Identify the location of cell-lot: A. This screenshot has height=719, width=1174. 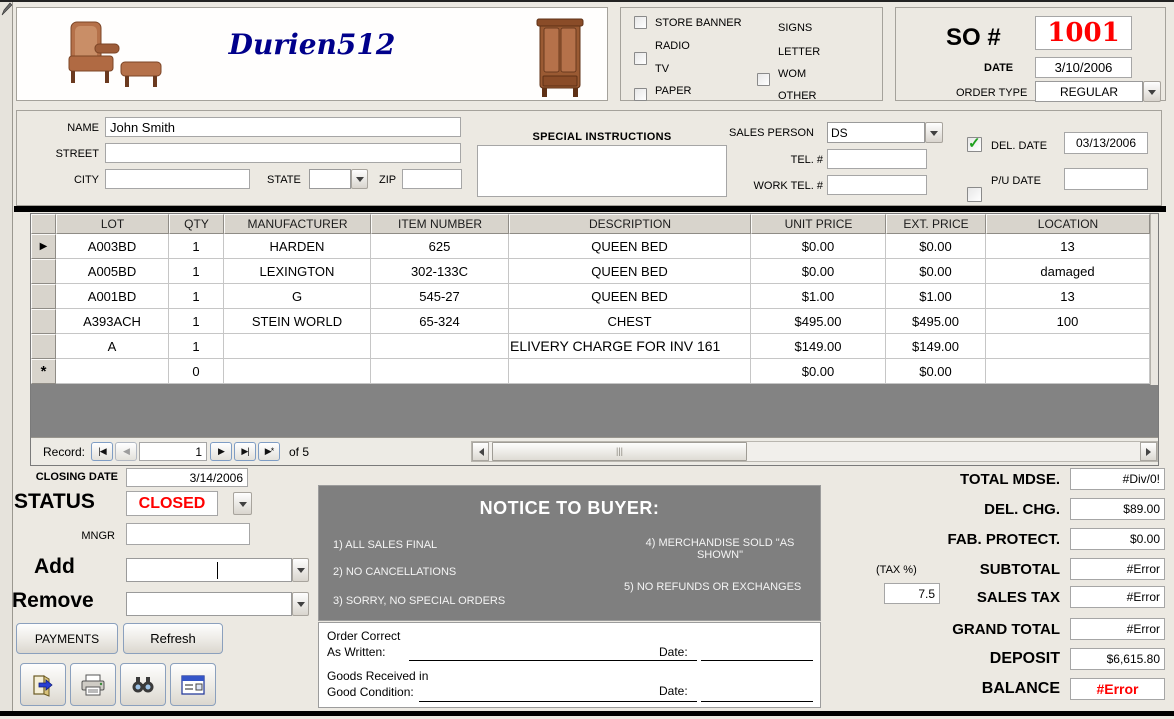
(112, 346).